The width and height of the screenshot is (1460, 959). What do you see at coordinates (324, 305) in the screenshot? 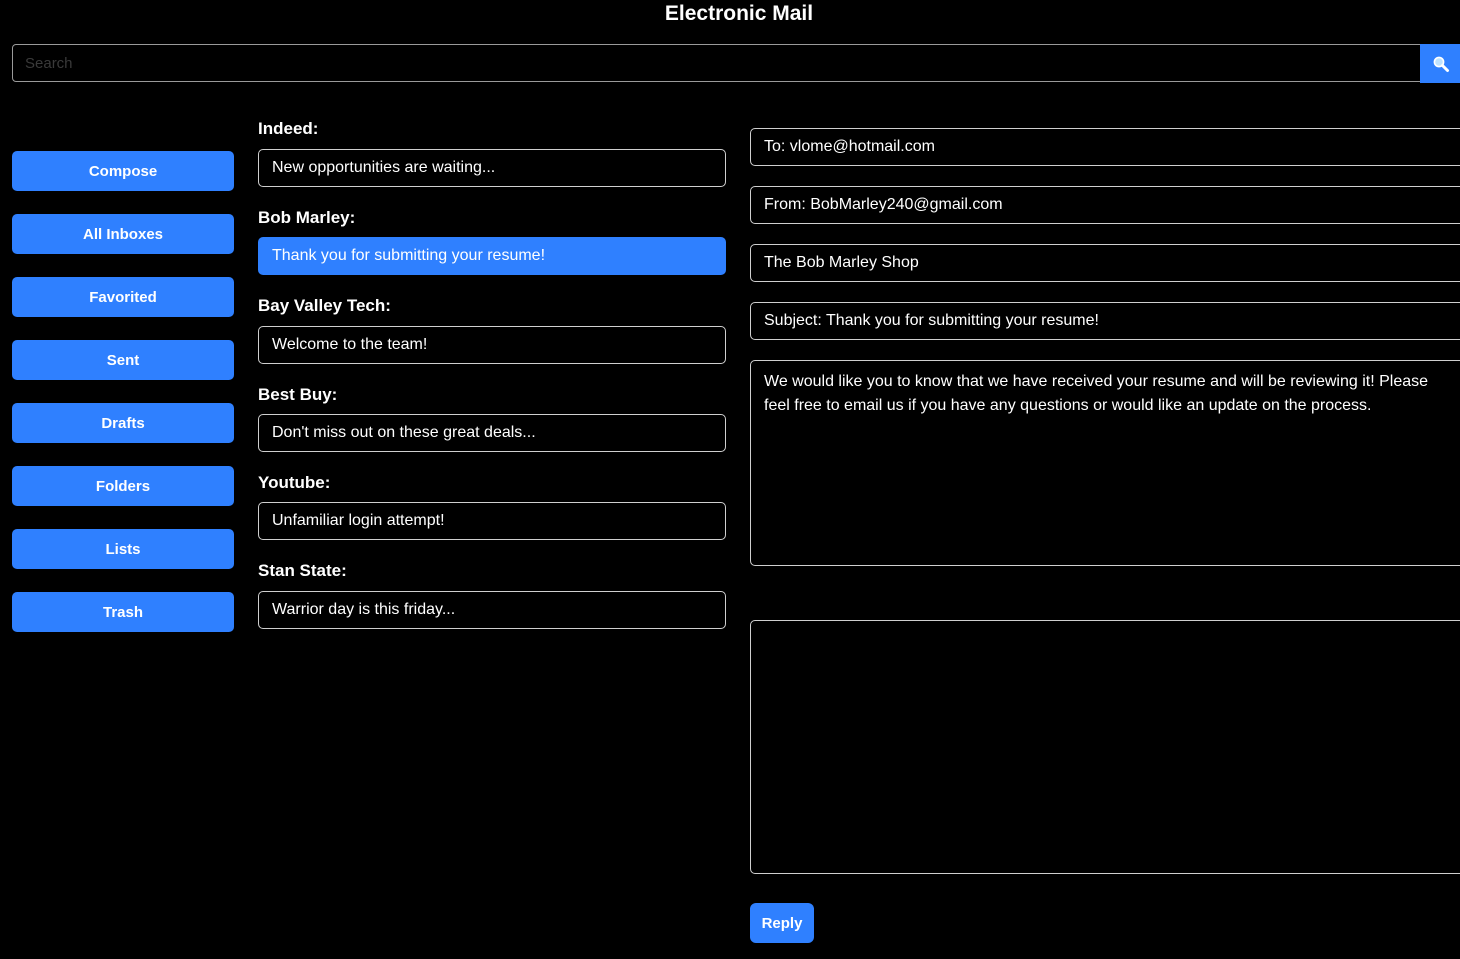
I see `message-sender: Bay Valley Tech:` at bounding box center [324, 305].